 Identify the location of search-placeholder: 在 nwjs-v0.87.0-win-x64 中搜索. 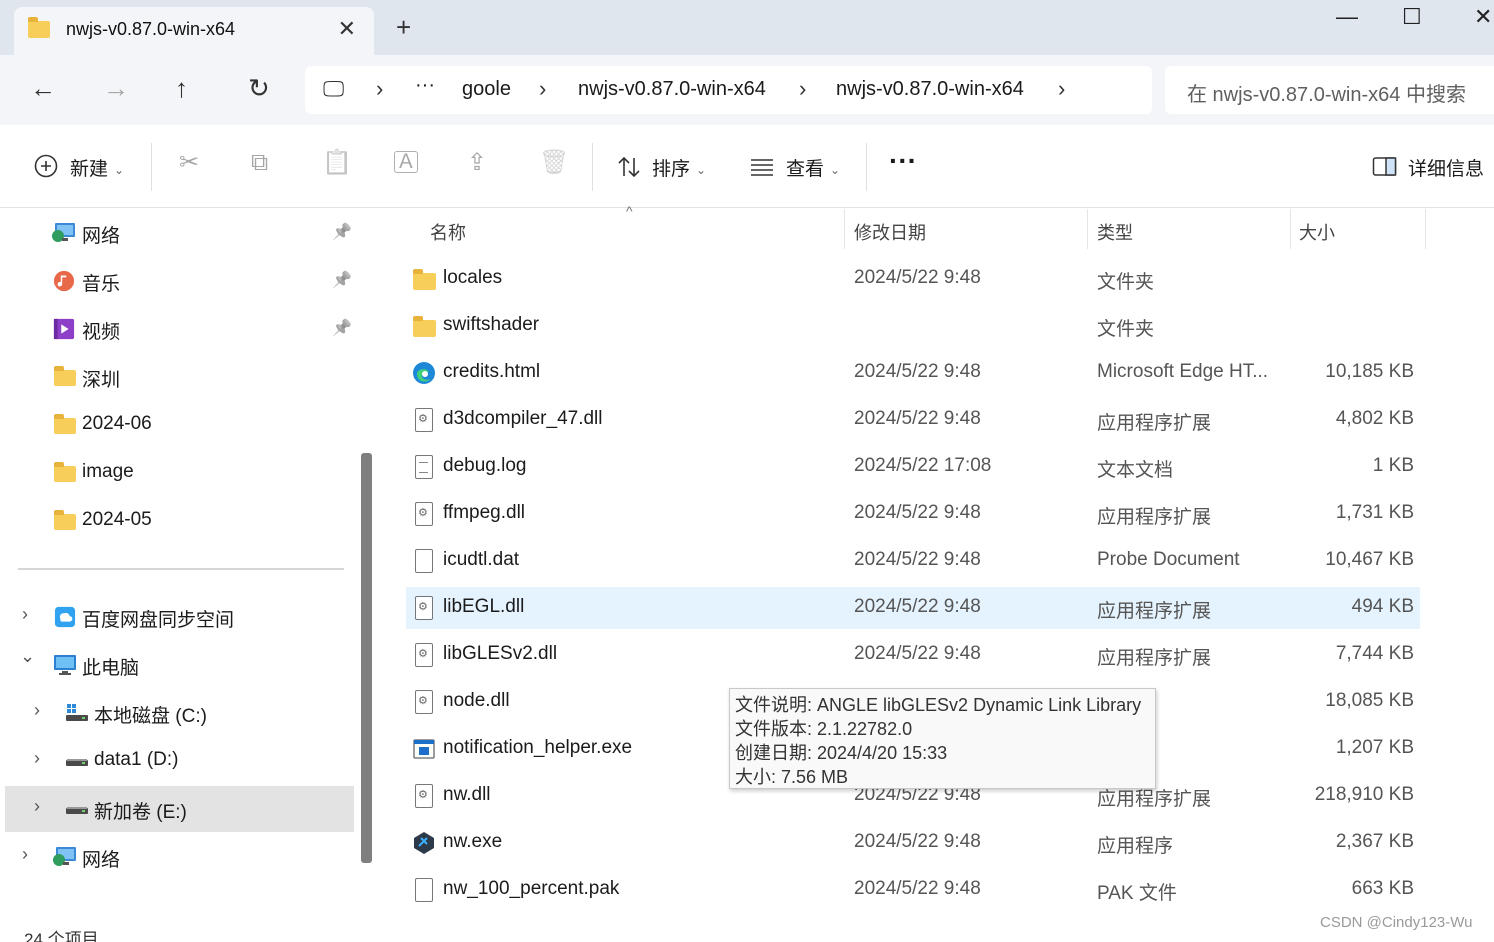
(1326, 95).